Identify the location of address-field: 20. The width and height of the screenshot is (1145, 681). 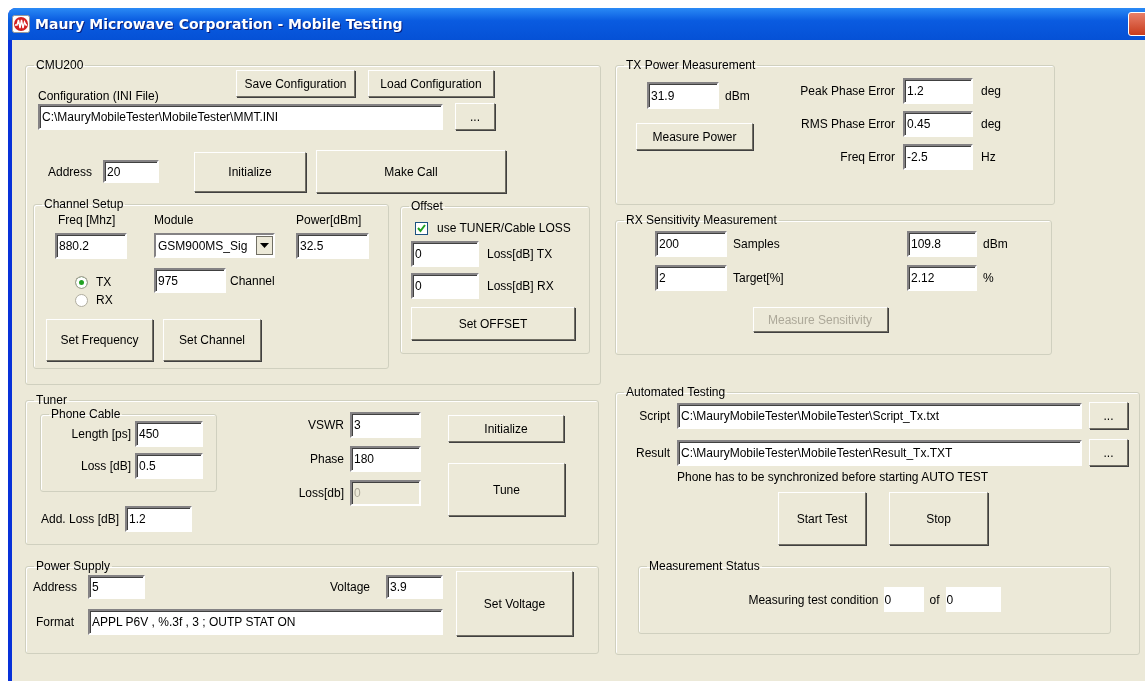
(131, 171).